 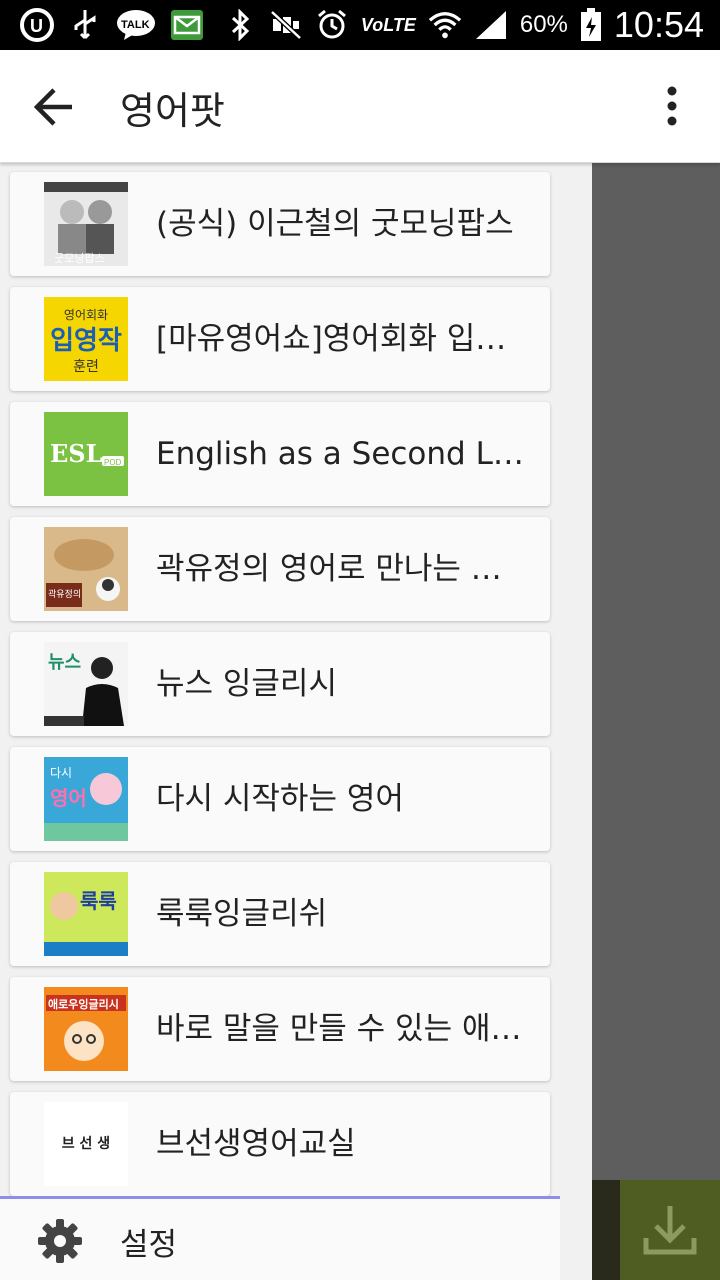 I want to click on podcast-thumbnail: 다시영어, so click(x=86, y=799).